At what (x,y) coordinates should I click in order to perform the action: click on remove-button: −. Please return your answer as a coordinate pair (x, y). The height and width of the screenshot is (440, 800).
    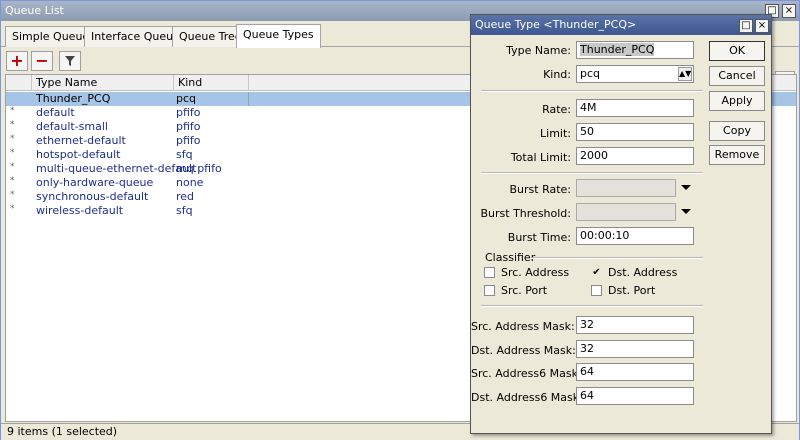
    Looking at the image, I should click on (42, 61).